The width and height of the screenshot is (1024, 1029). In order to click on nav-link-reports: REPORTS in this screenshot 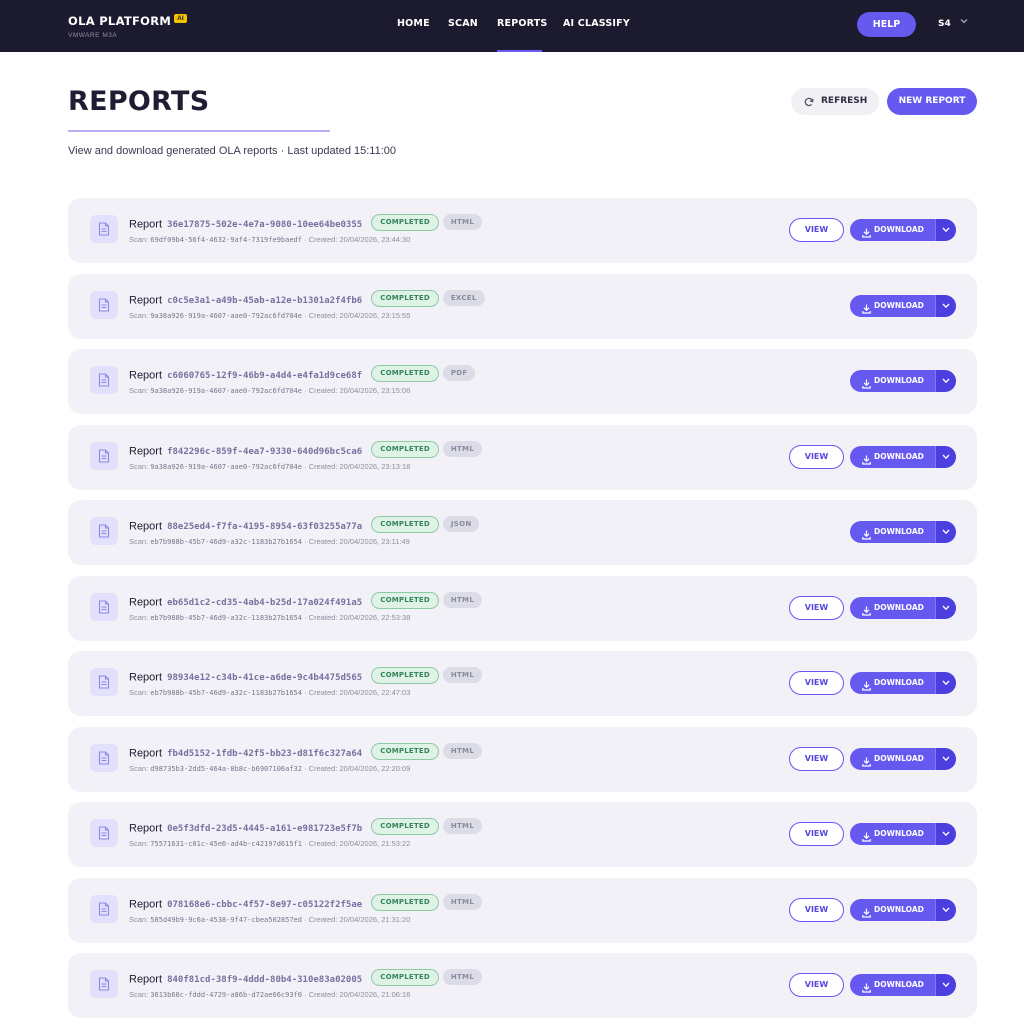, I will do `click(522, 23)`.